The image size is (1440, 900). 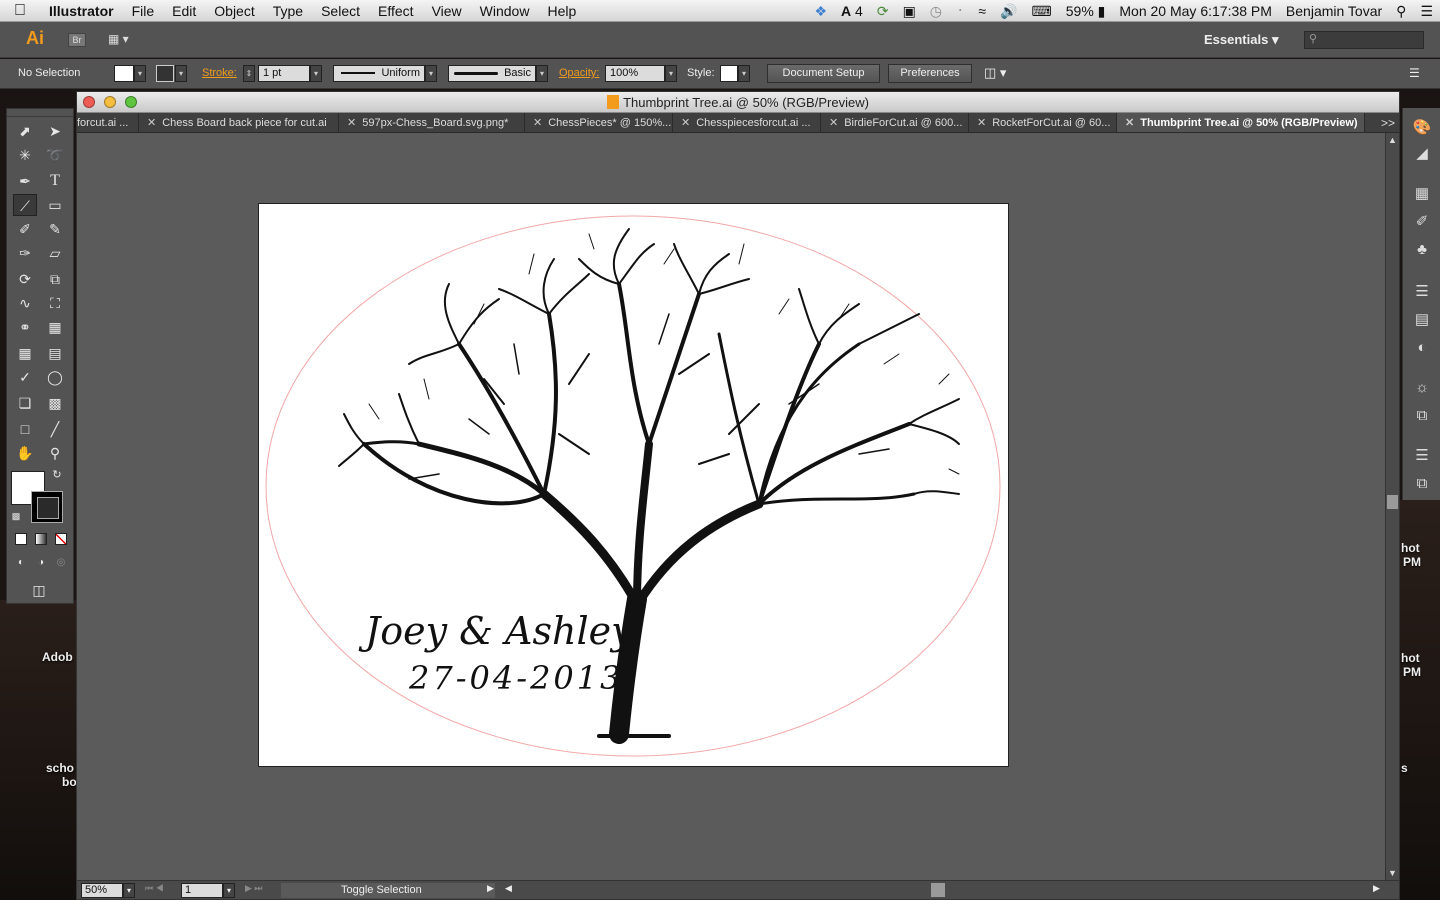 I want to click on shape-builder-tool-icon: ⚭, so click(x=25, y=327).